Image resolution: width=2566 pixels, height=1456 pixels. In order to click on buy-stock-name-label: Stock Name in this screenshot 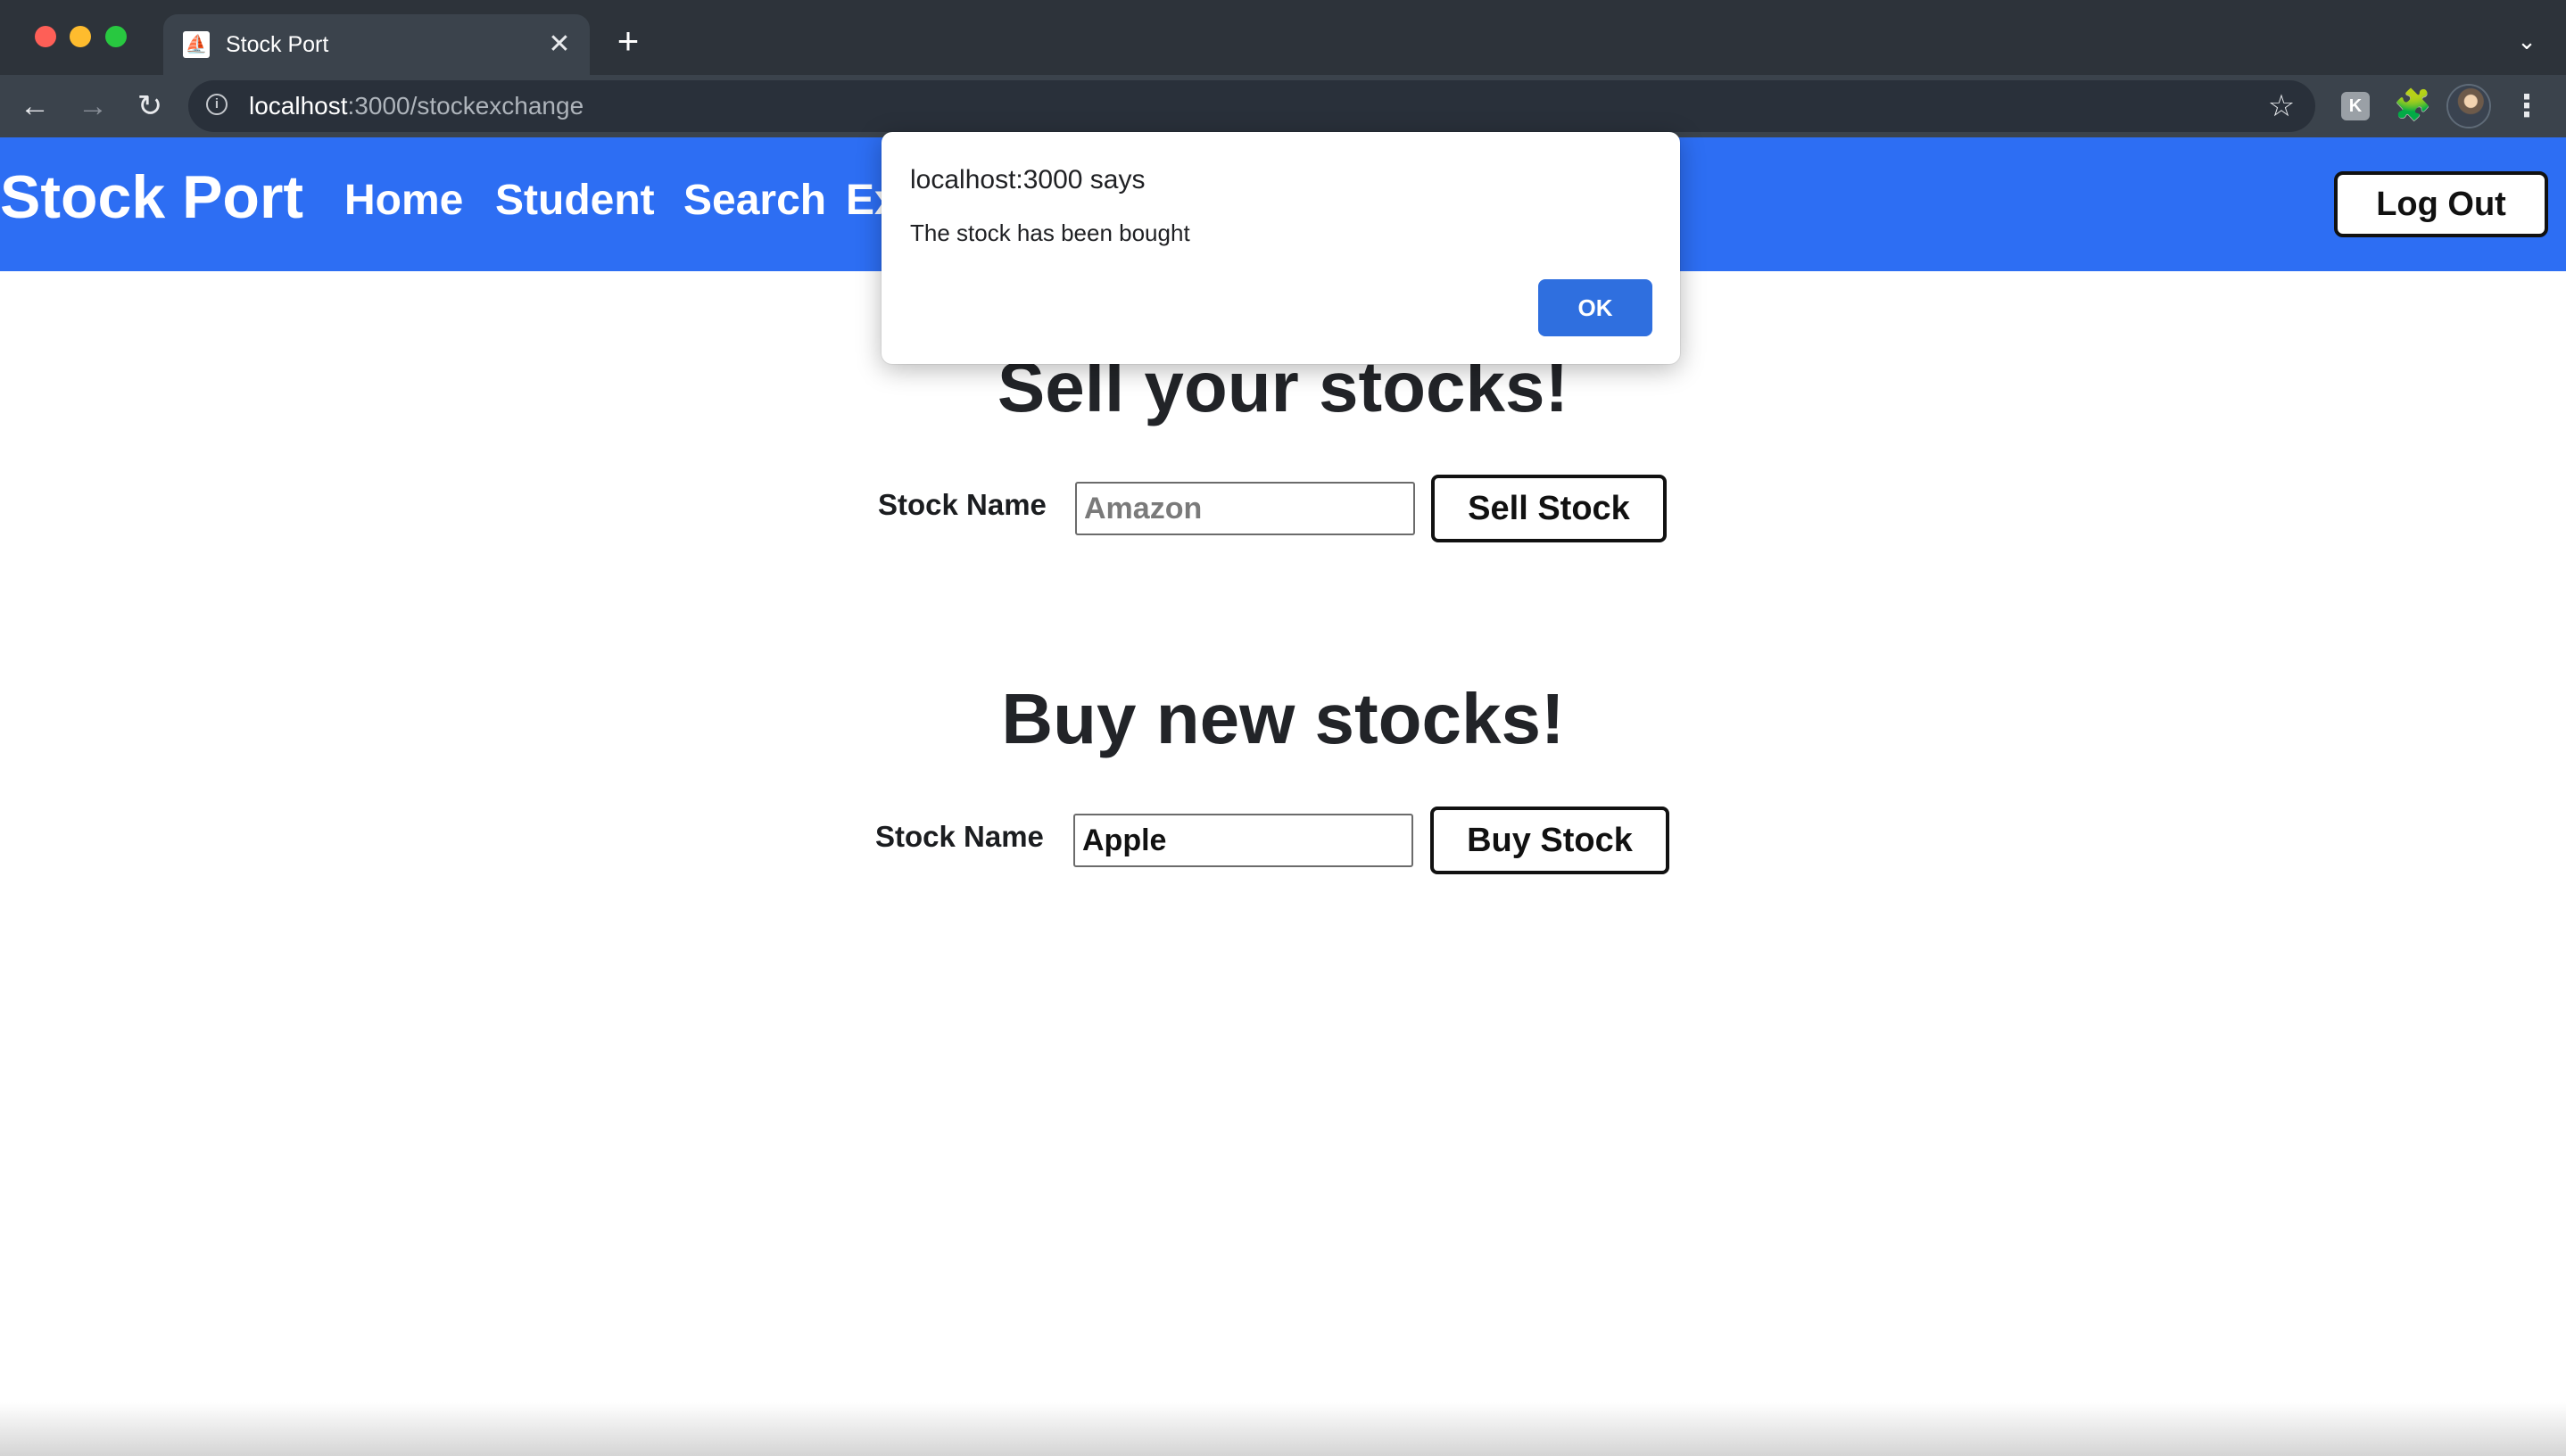, I will do `click(959, 837)`.